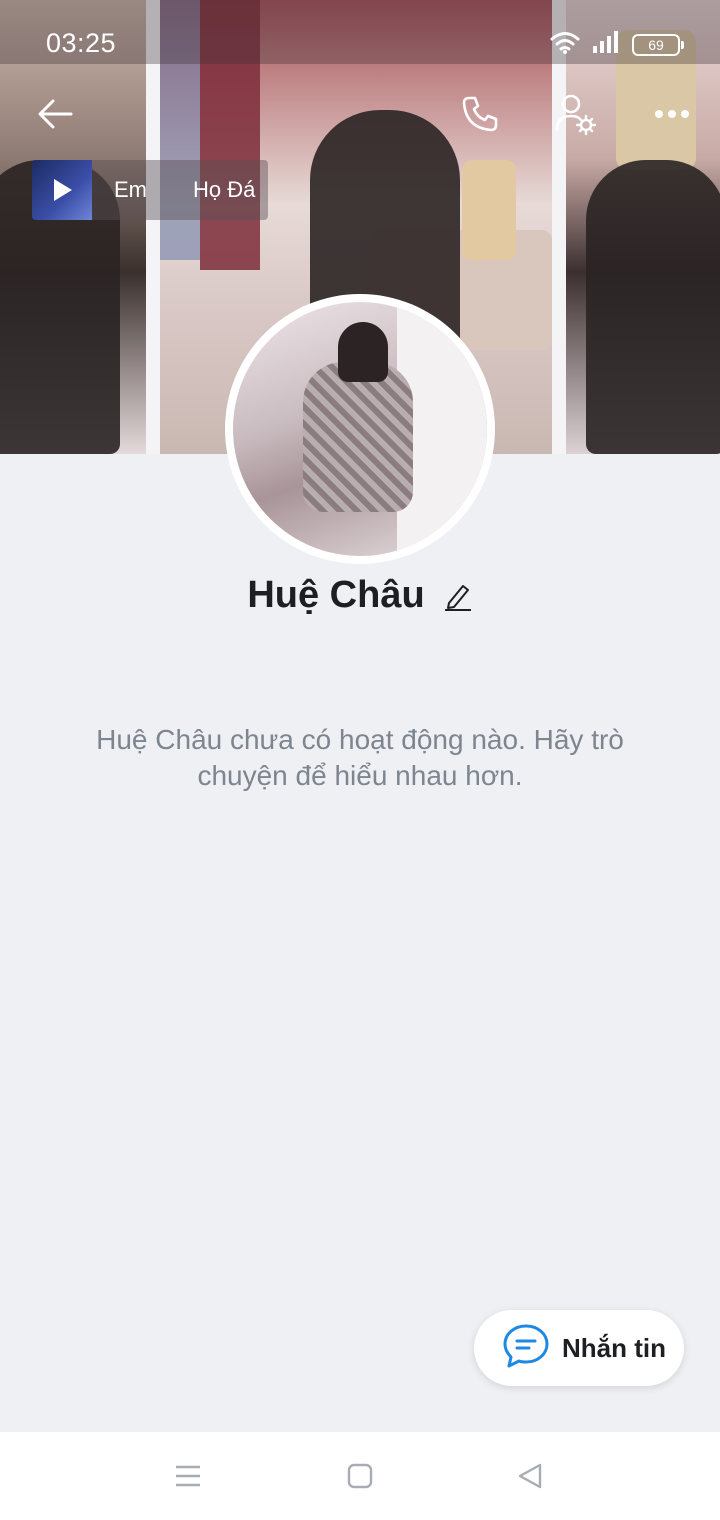 The image size is (720, 1520). I want to click on music-thumbnail, so click(62, 190).